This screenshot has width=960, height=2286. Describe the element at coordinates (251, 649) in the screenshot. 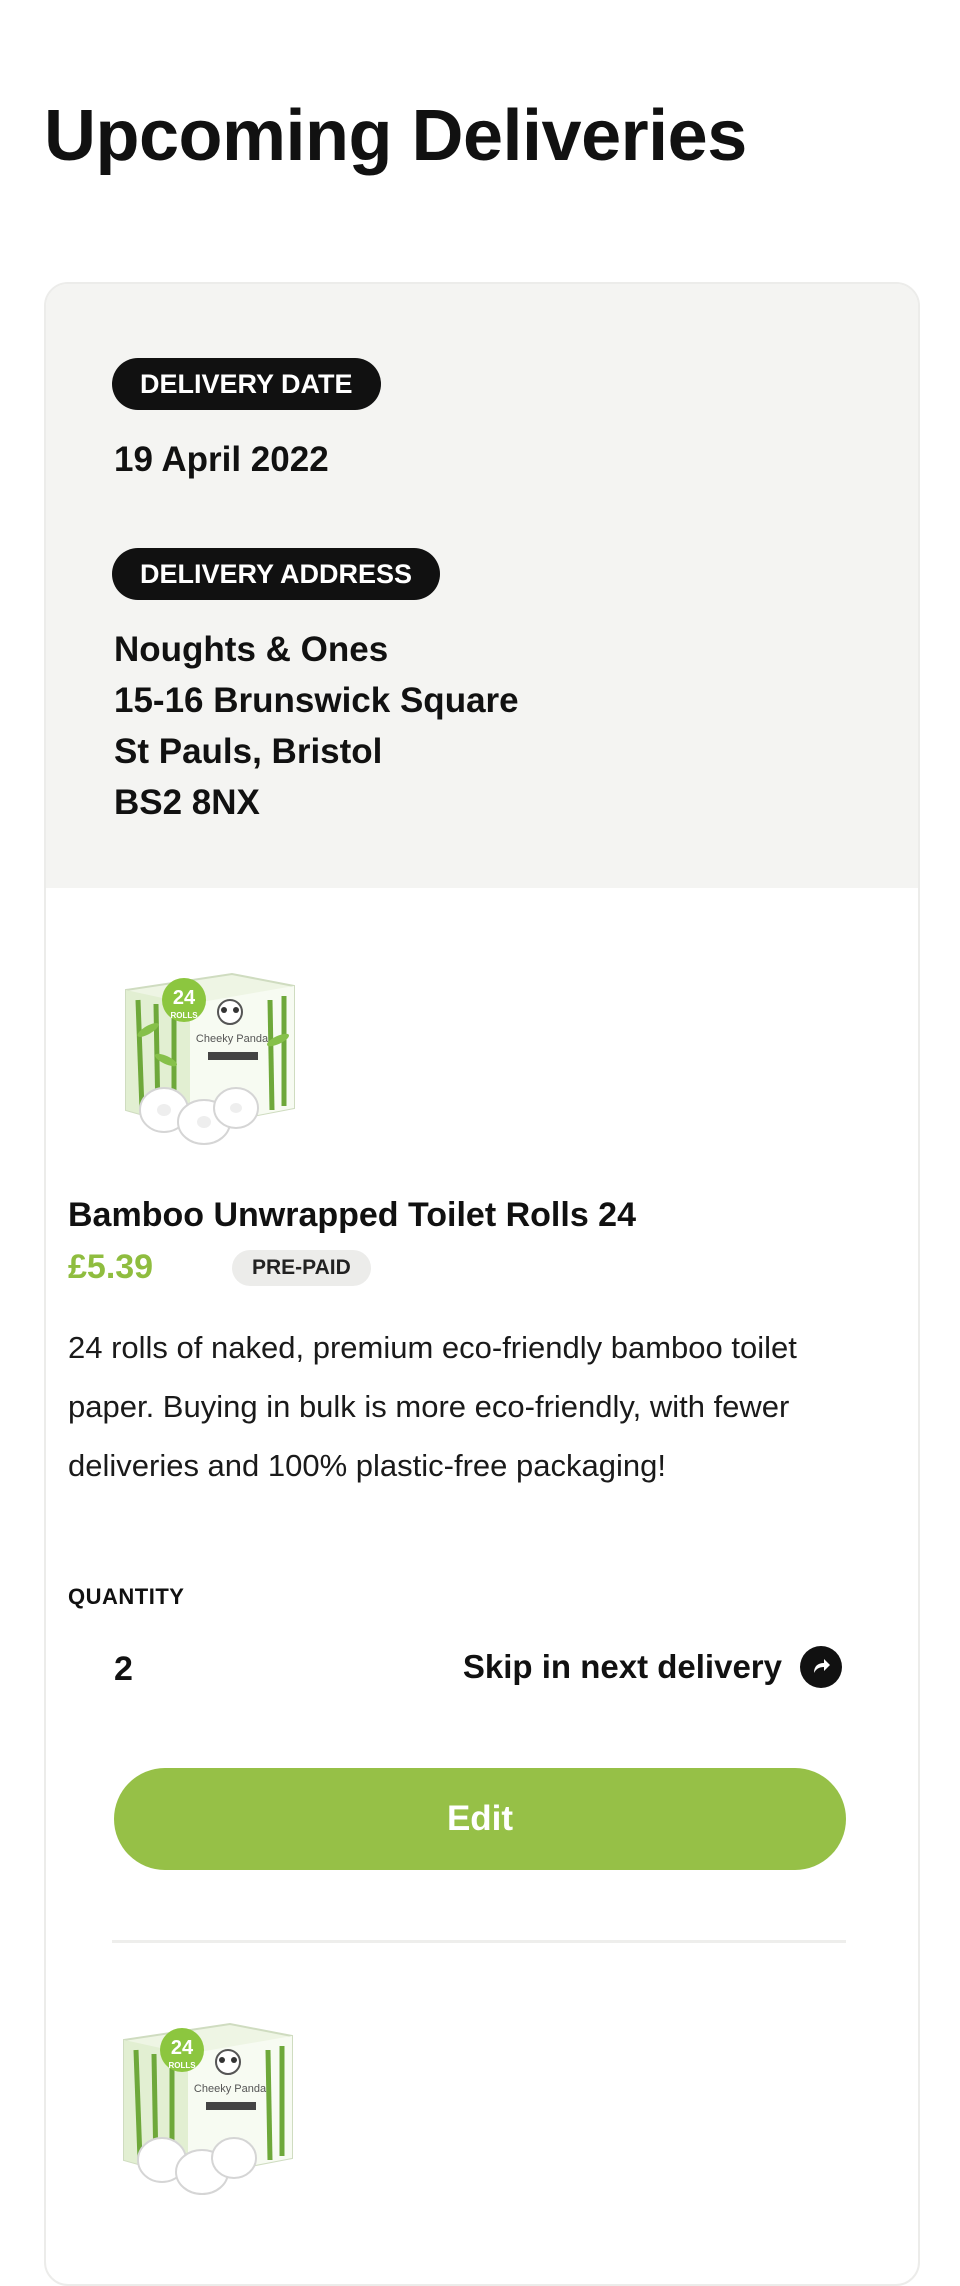

I see `address-line: Noughts & Ones` at that location.